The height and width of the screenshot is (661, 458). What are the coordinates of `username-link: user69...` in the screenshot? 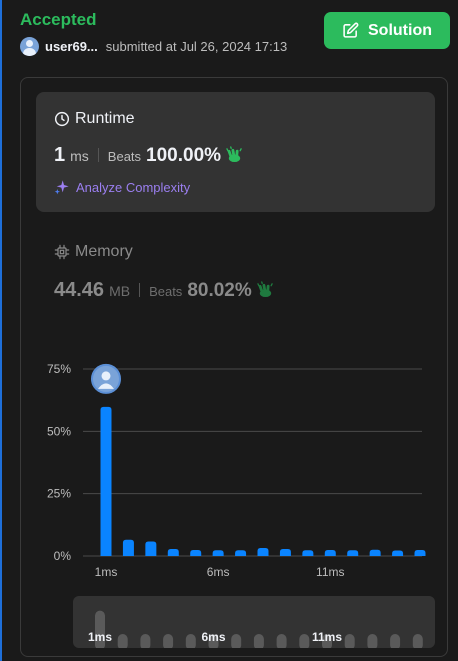 It's located at (71, 46).